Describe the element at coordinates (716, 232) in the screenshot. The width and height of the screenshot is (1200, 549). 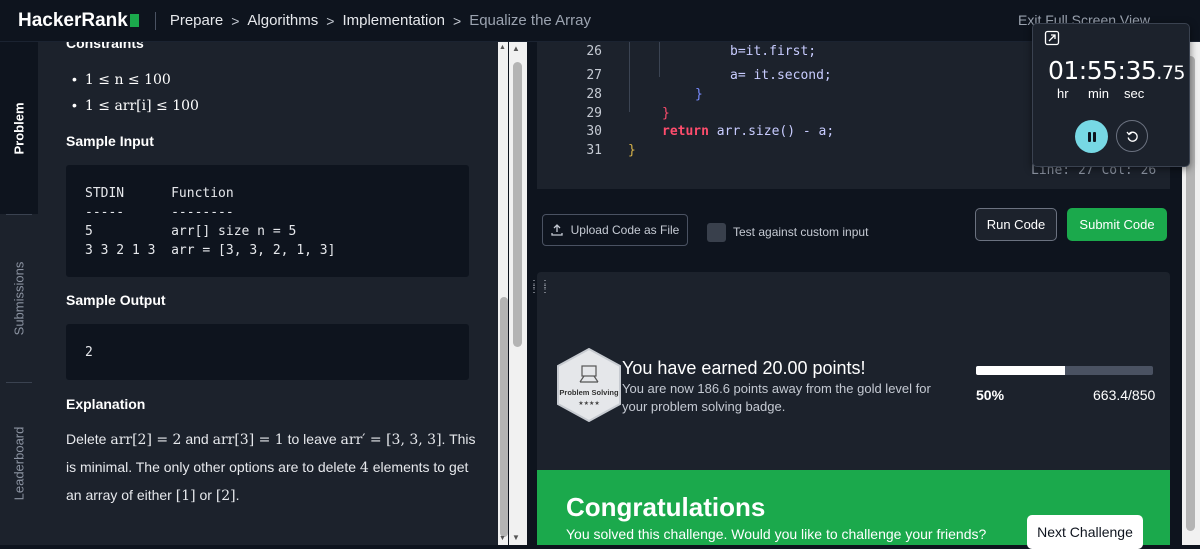
I see `custom-input-checkbox` at that location.